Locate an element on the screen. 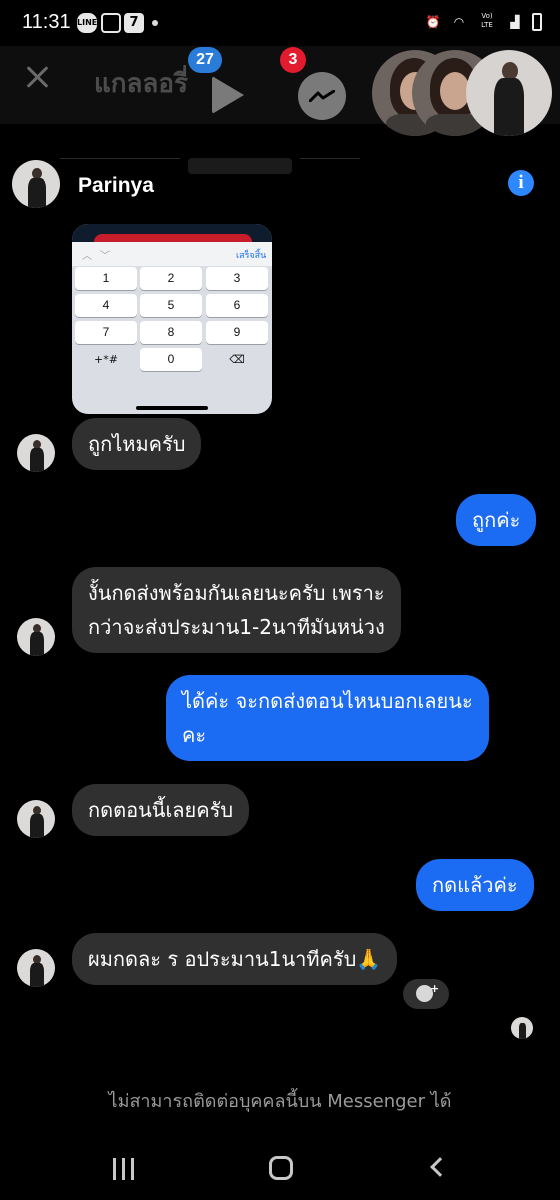  recents-button is located at coordinates (125, 1169).